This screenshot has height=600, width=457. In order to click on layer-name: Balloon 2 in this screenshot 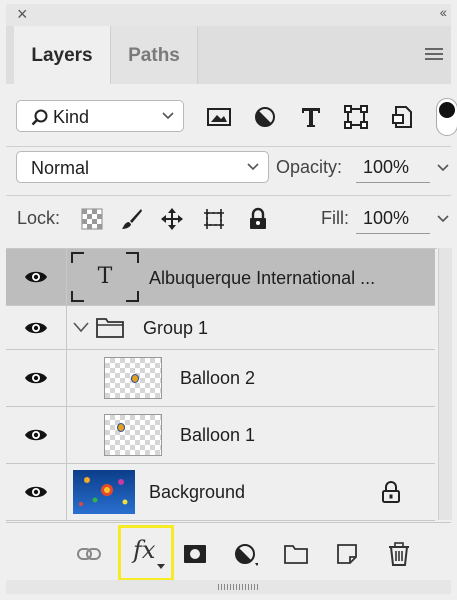, I will do `click(218, 378)`.